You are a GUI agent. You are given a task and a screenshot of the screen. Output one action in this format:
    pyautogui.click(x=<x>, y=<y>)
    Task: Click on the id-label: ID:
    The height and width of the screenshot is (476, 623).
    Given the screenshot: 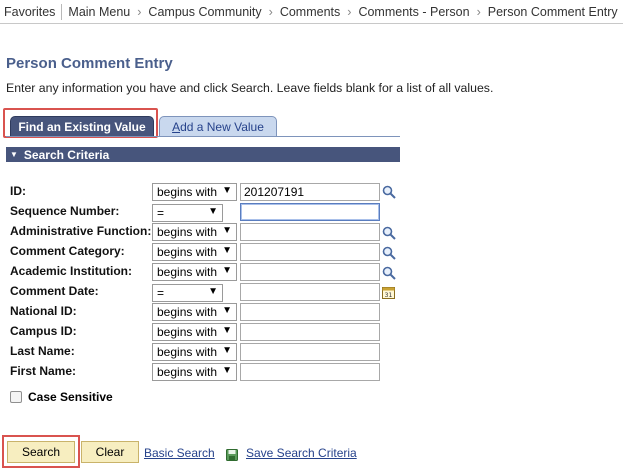 What is the action you would take?
    pyautogui.click(x=18, y=191)
    